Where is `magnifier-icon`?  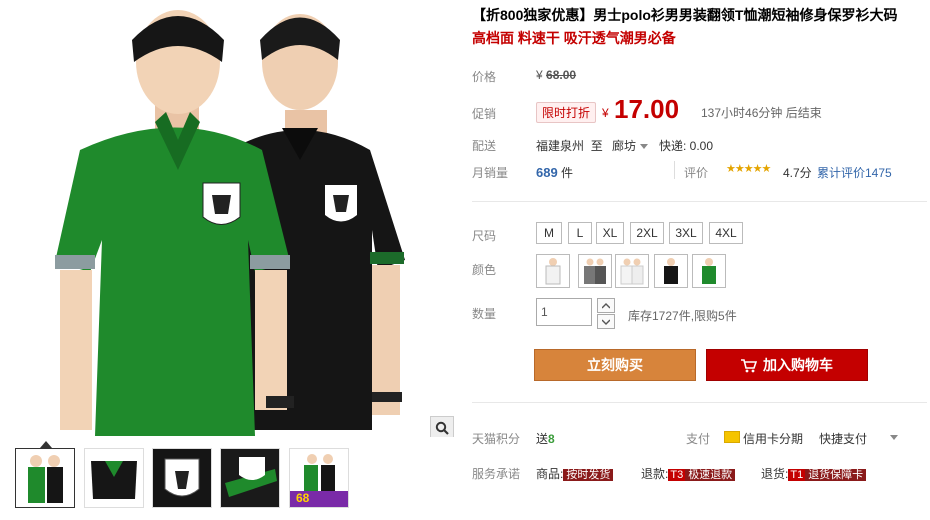
magnifier-icon is located at coordinates (442, 428).